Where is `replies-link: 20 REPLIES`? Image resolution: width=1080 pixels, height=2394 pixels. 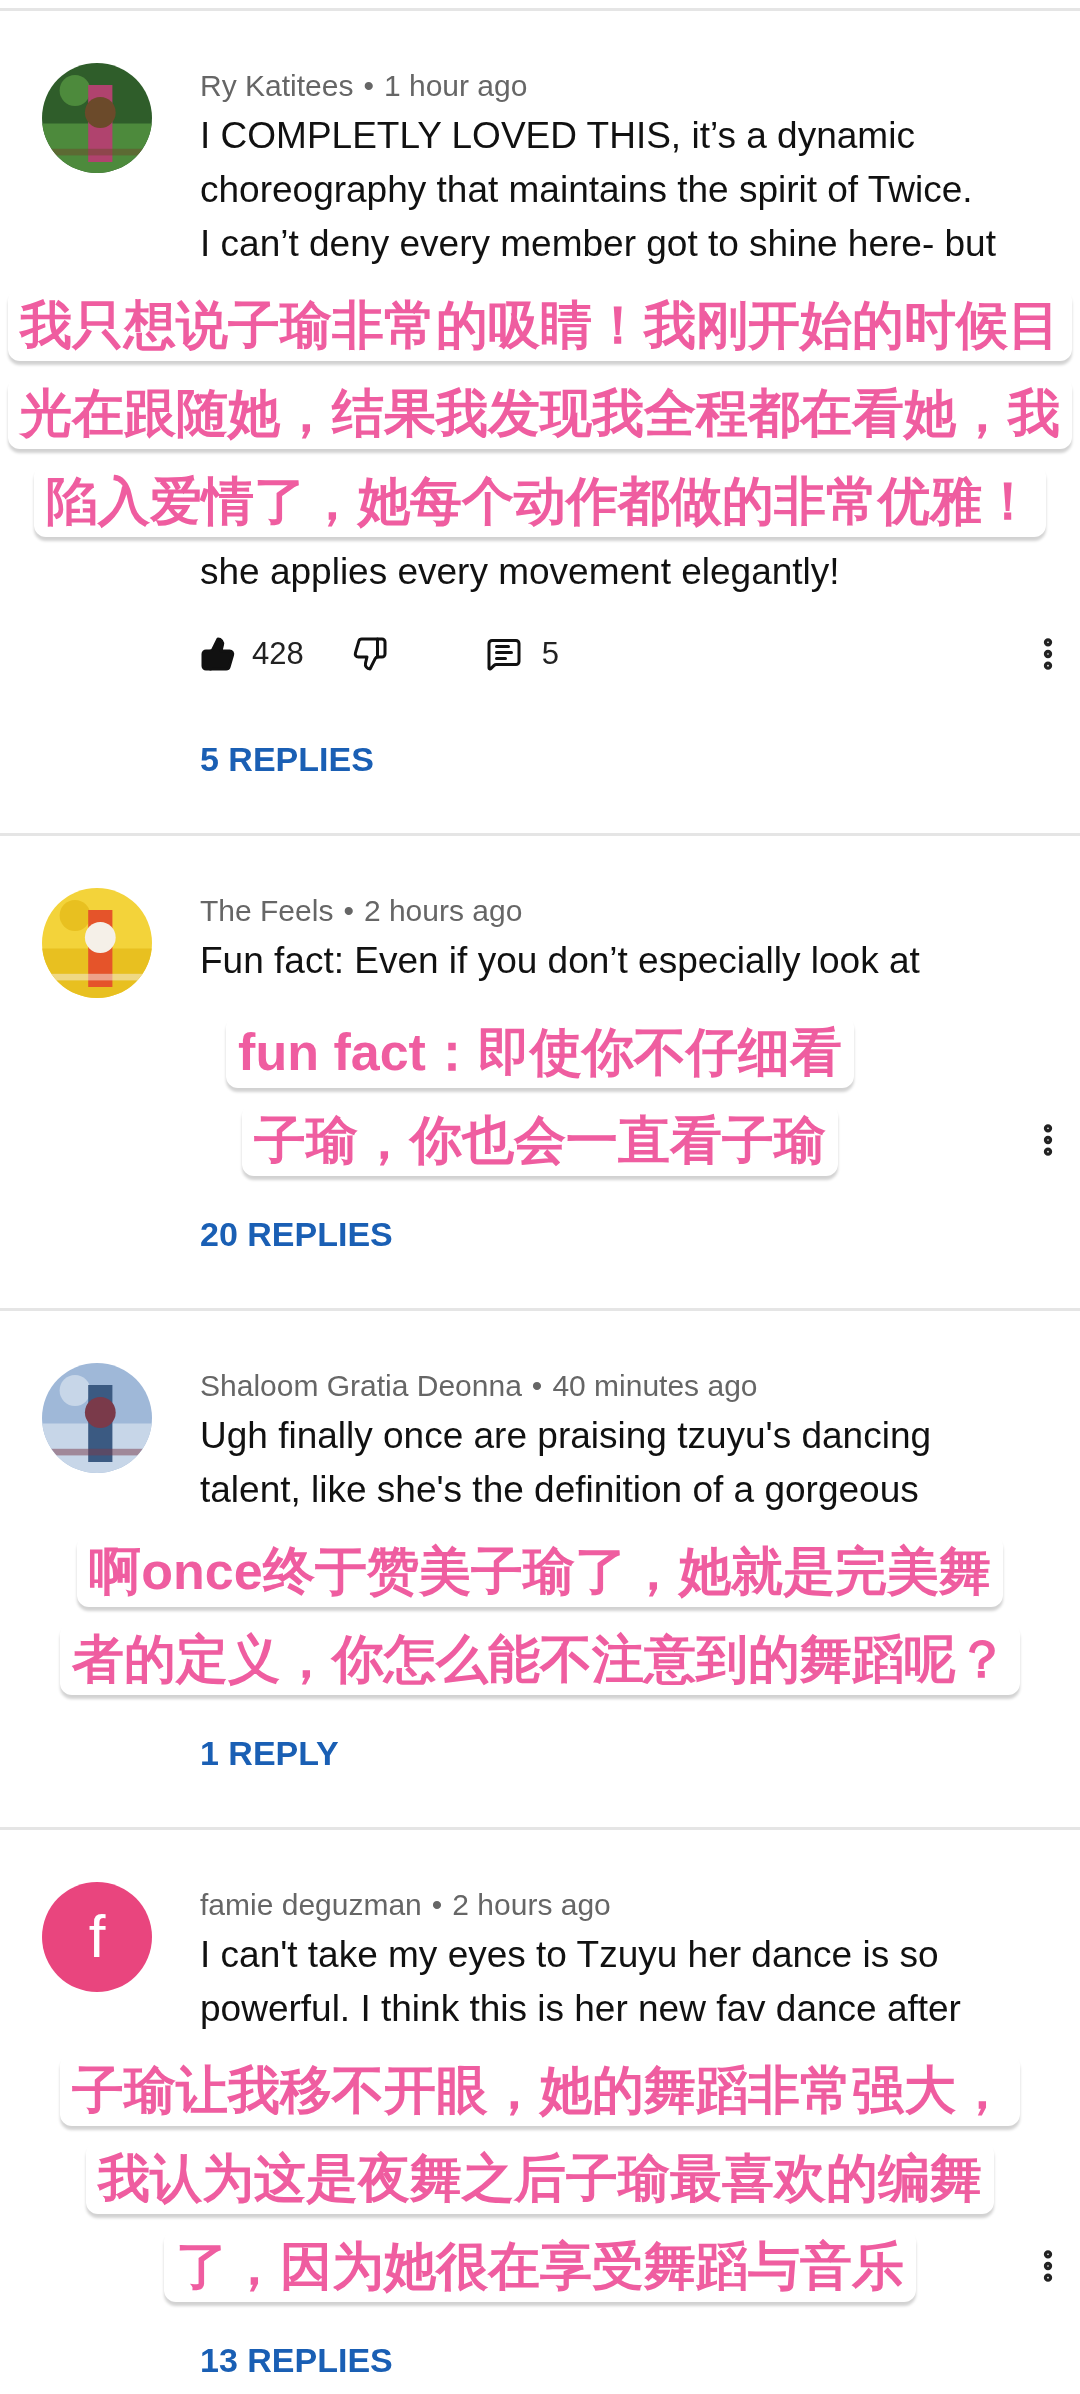
replies-link: 20 REPLIES is located at coordinates (296, 1234).